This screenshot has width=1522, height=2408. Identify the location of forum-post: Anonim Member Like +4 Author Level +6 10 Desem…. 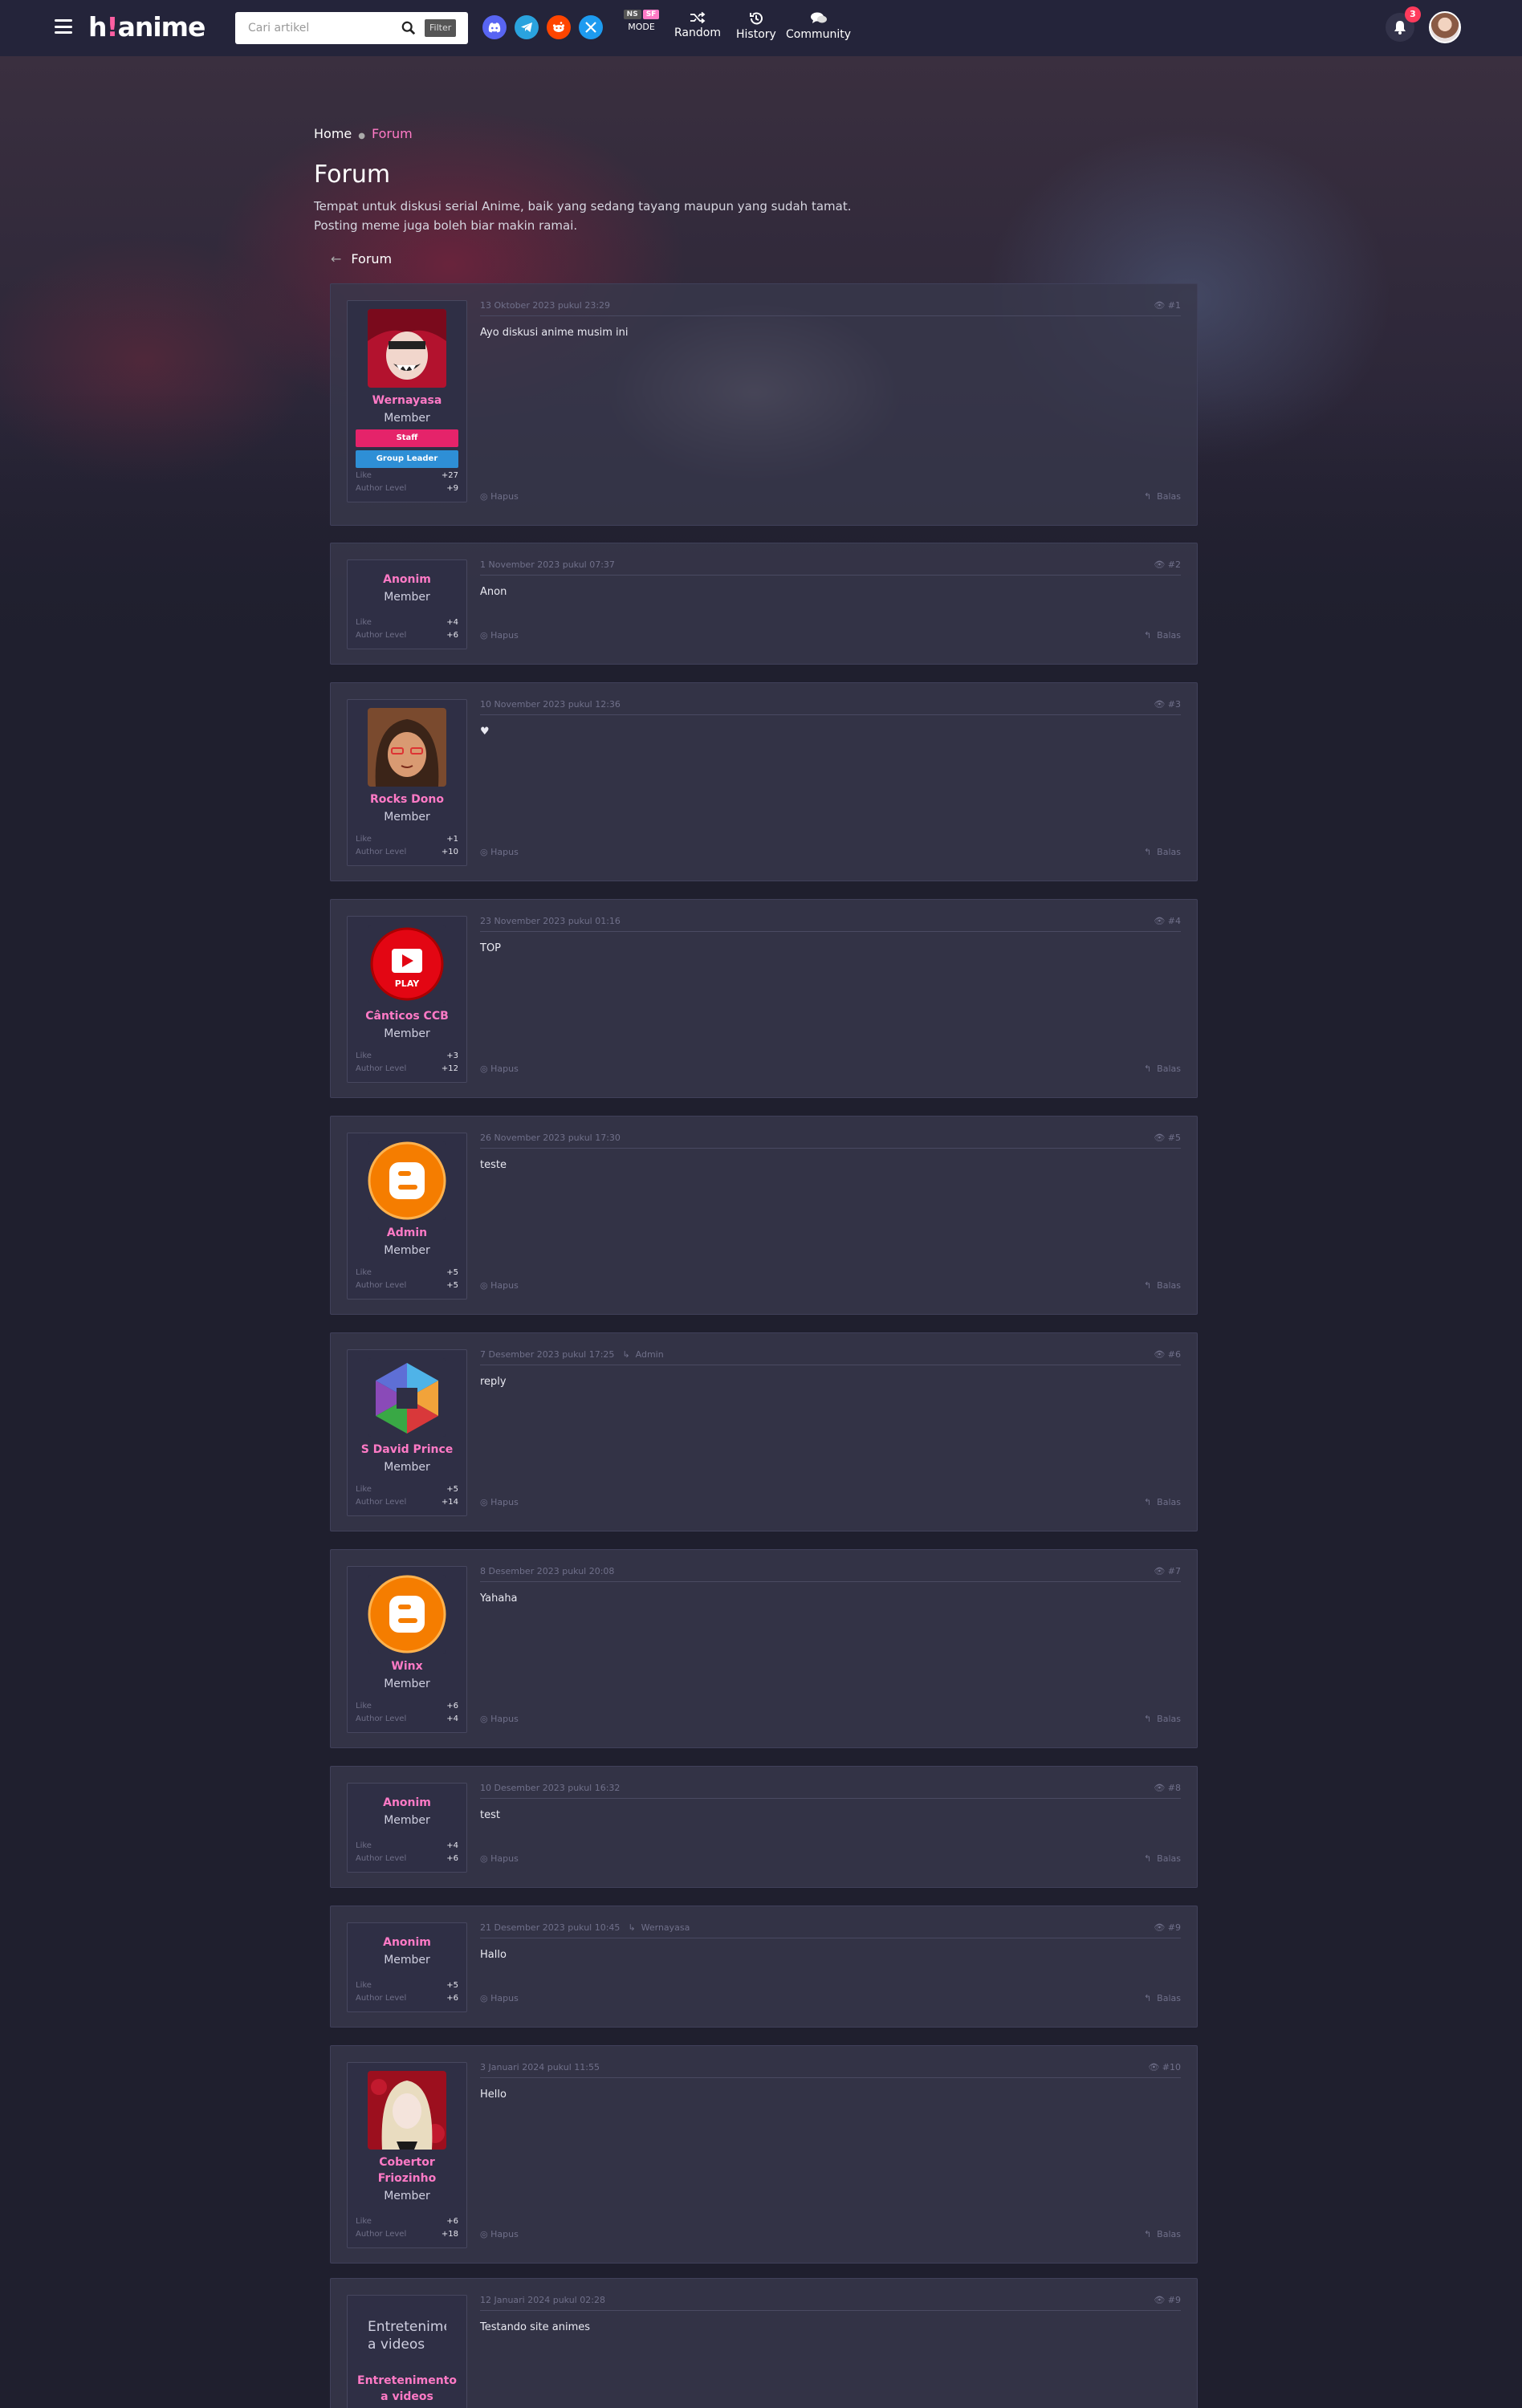
(764, 1827).